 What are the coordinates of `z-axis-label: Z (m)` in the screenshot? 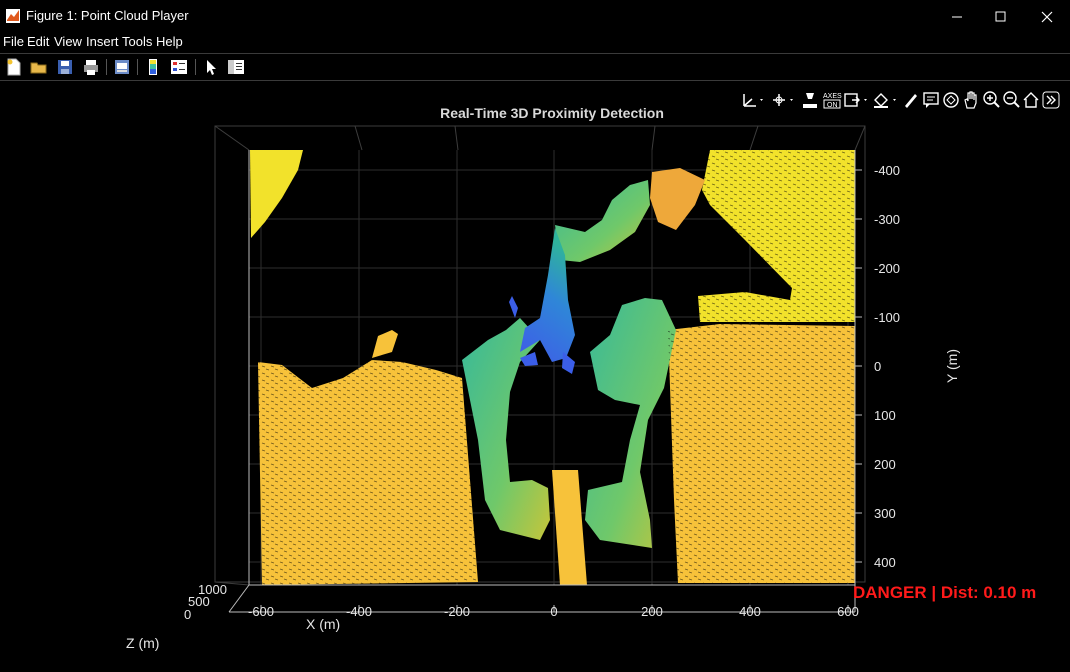 It's located at (142, 643).